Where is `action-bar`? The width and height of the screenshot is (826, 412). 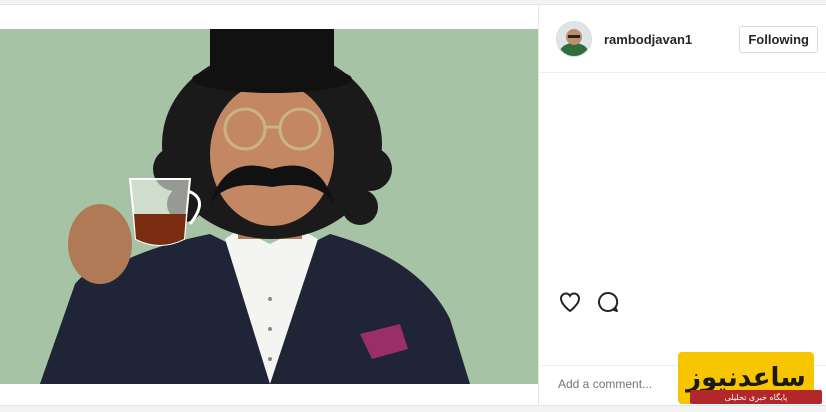
action-bar is located at coordinates (589, 302).